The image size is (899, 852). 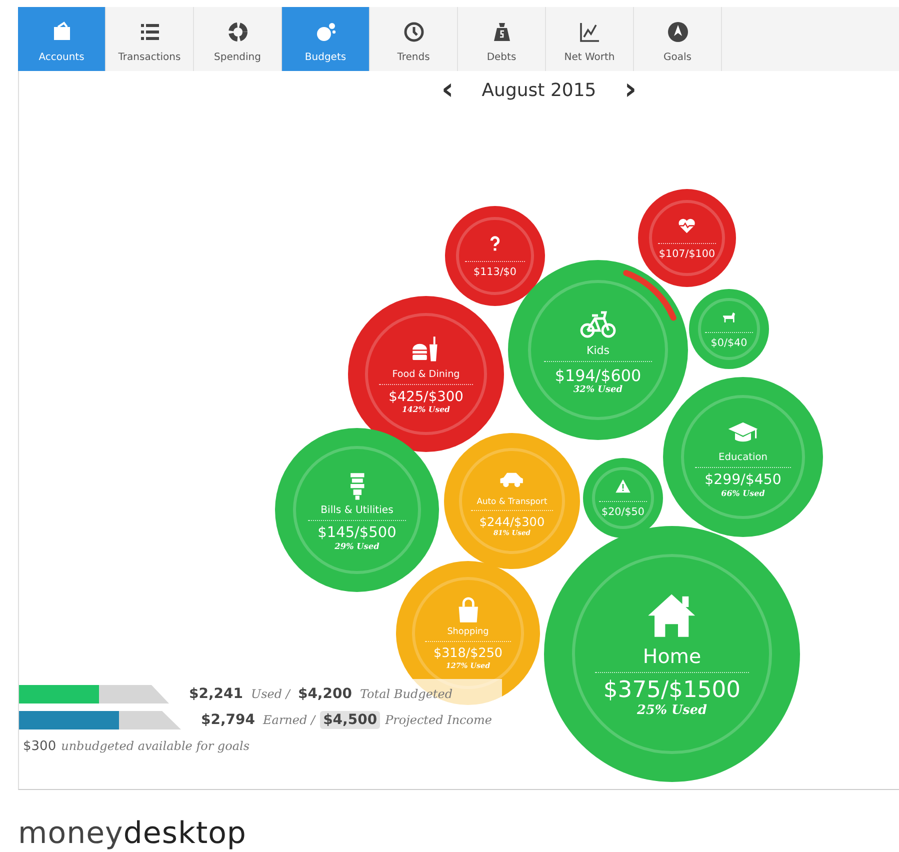 I want to click on pie-chart-icon, so click(x=238, y=32).